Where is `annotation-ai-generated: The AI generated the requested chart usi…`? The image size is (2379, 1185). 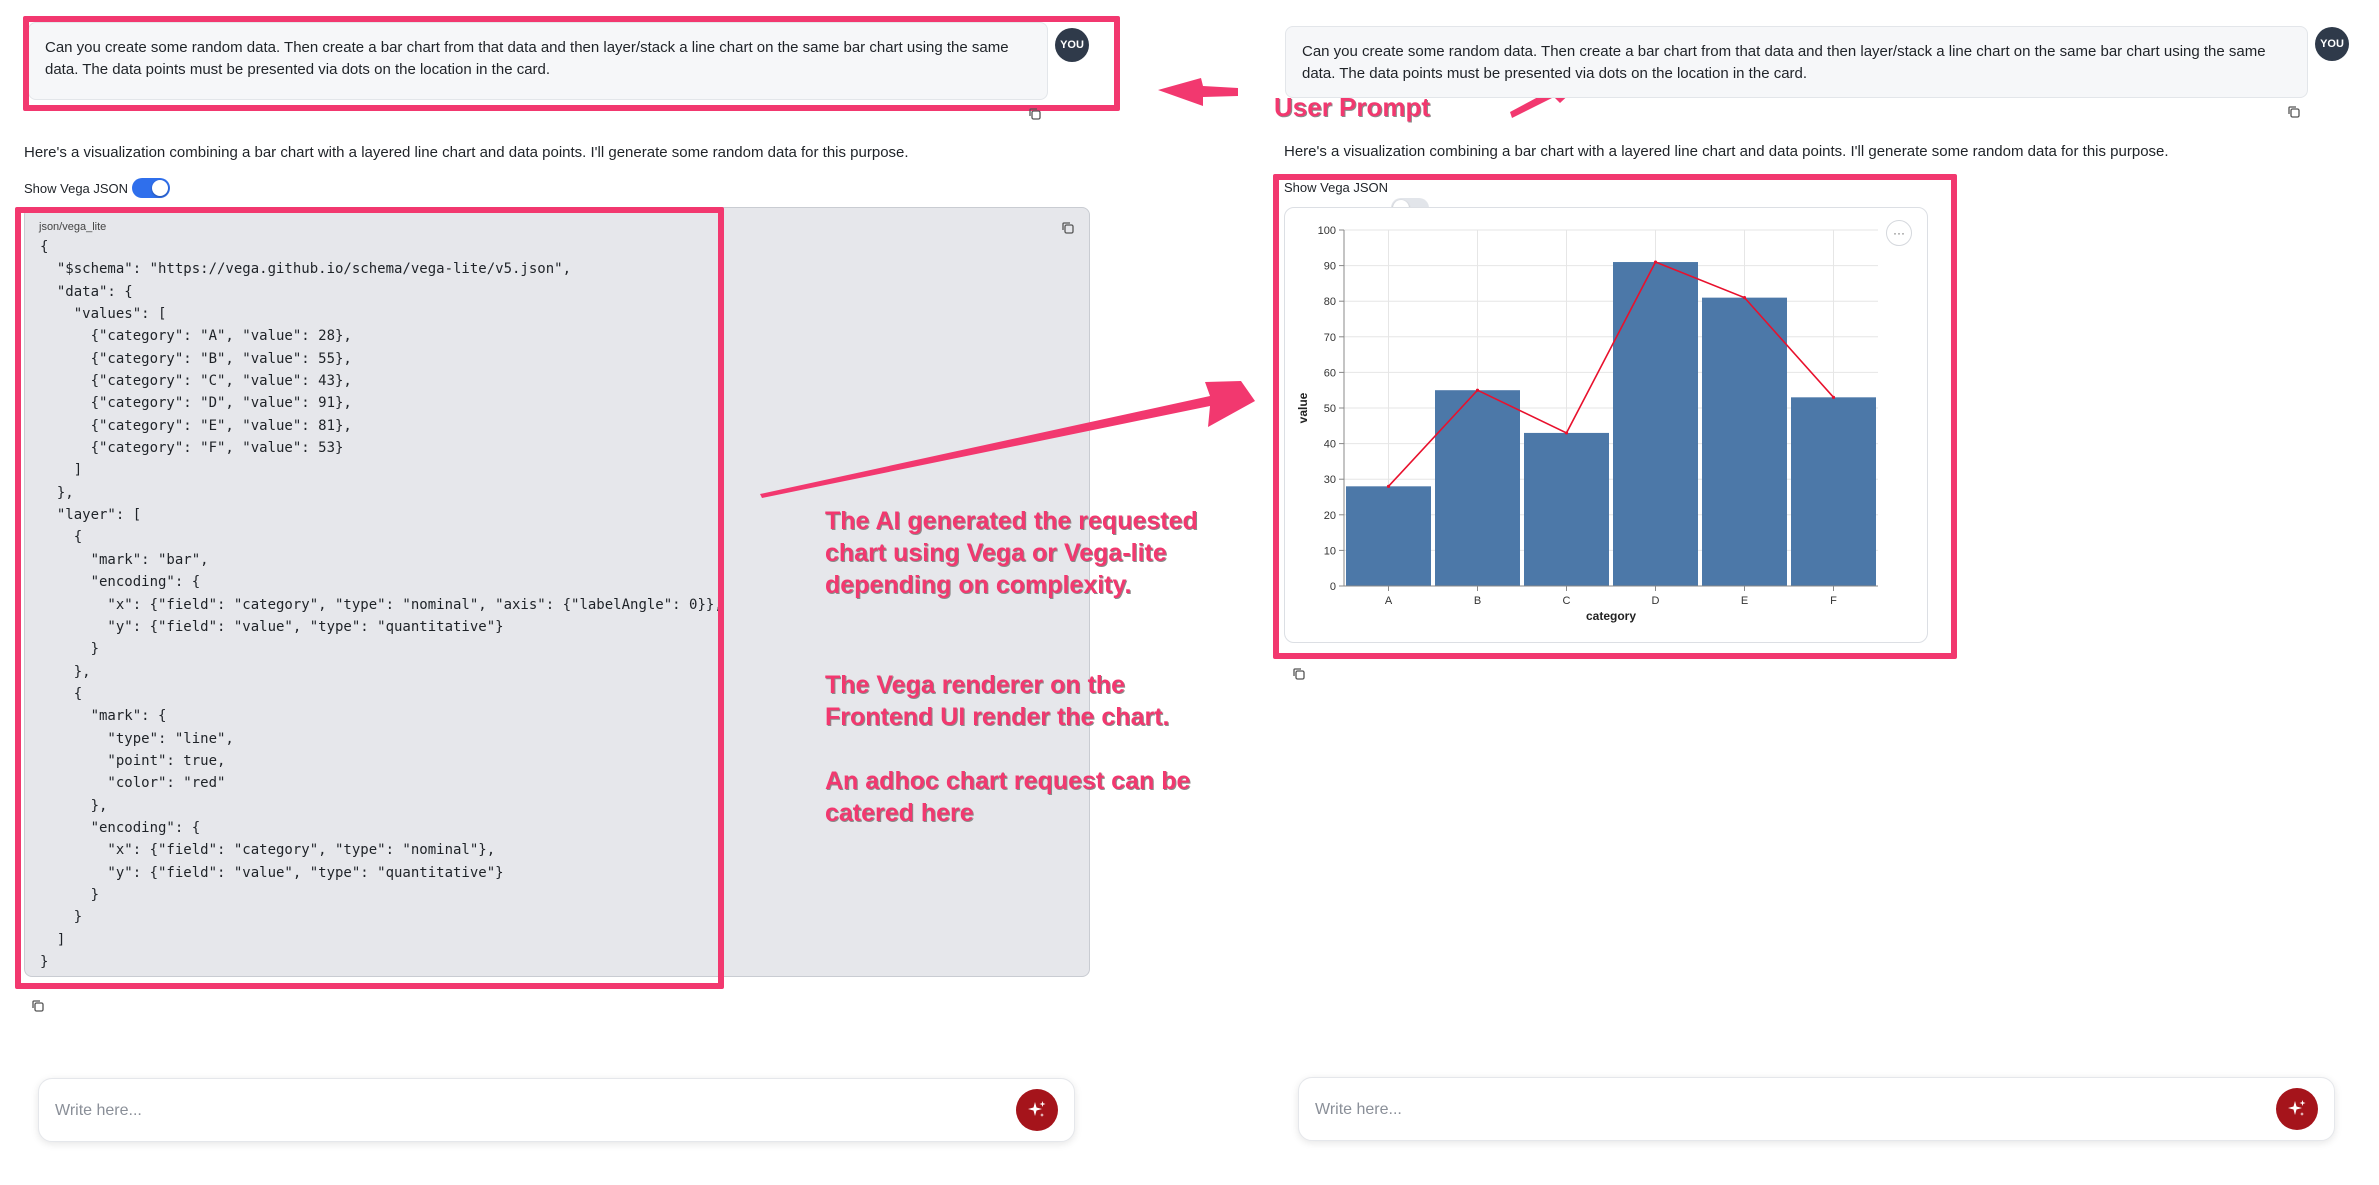 annotation-ai-generated: The AI generated the requested chart usi… is located at coordinates (1011, 553).